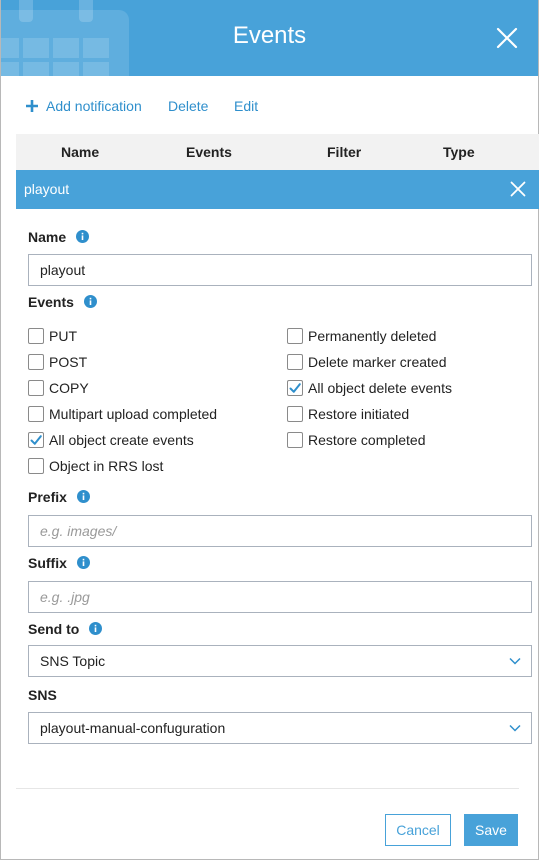 This screenshot has width=539, height=860. I want to click on suffix-label: Suffix, so click(59, 563).